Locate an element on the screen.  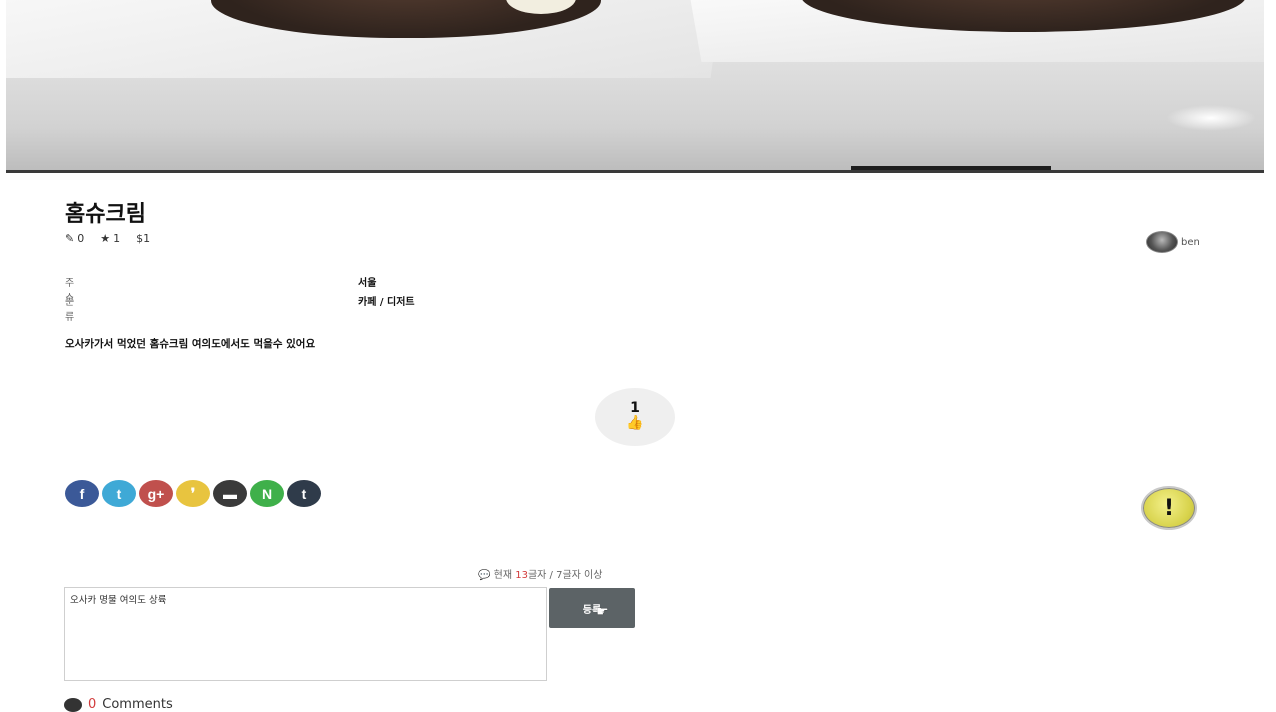
comments-label: Comments is located at coordinates (137, 704).